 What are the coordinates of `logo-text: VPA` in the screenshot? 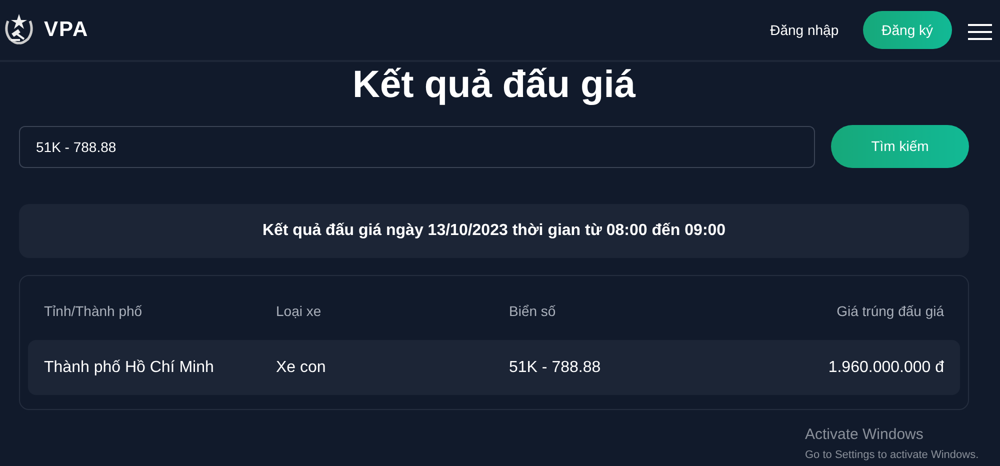 It's located at (66, 30).